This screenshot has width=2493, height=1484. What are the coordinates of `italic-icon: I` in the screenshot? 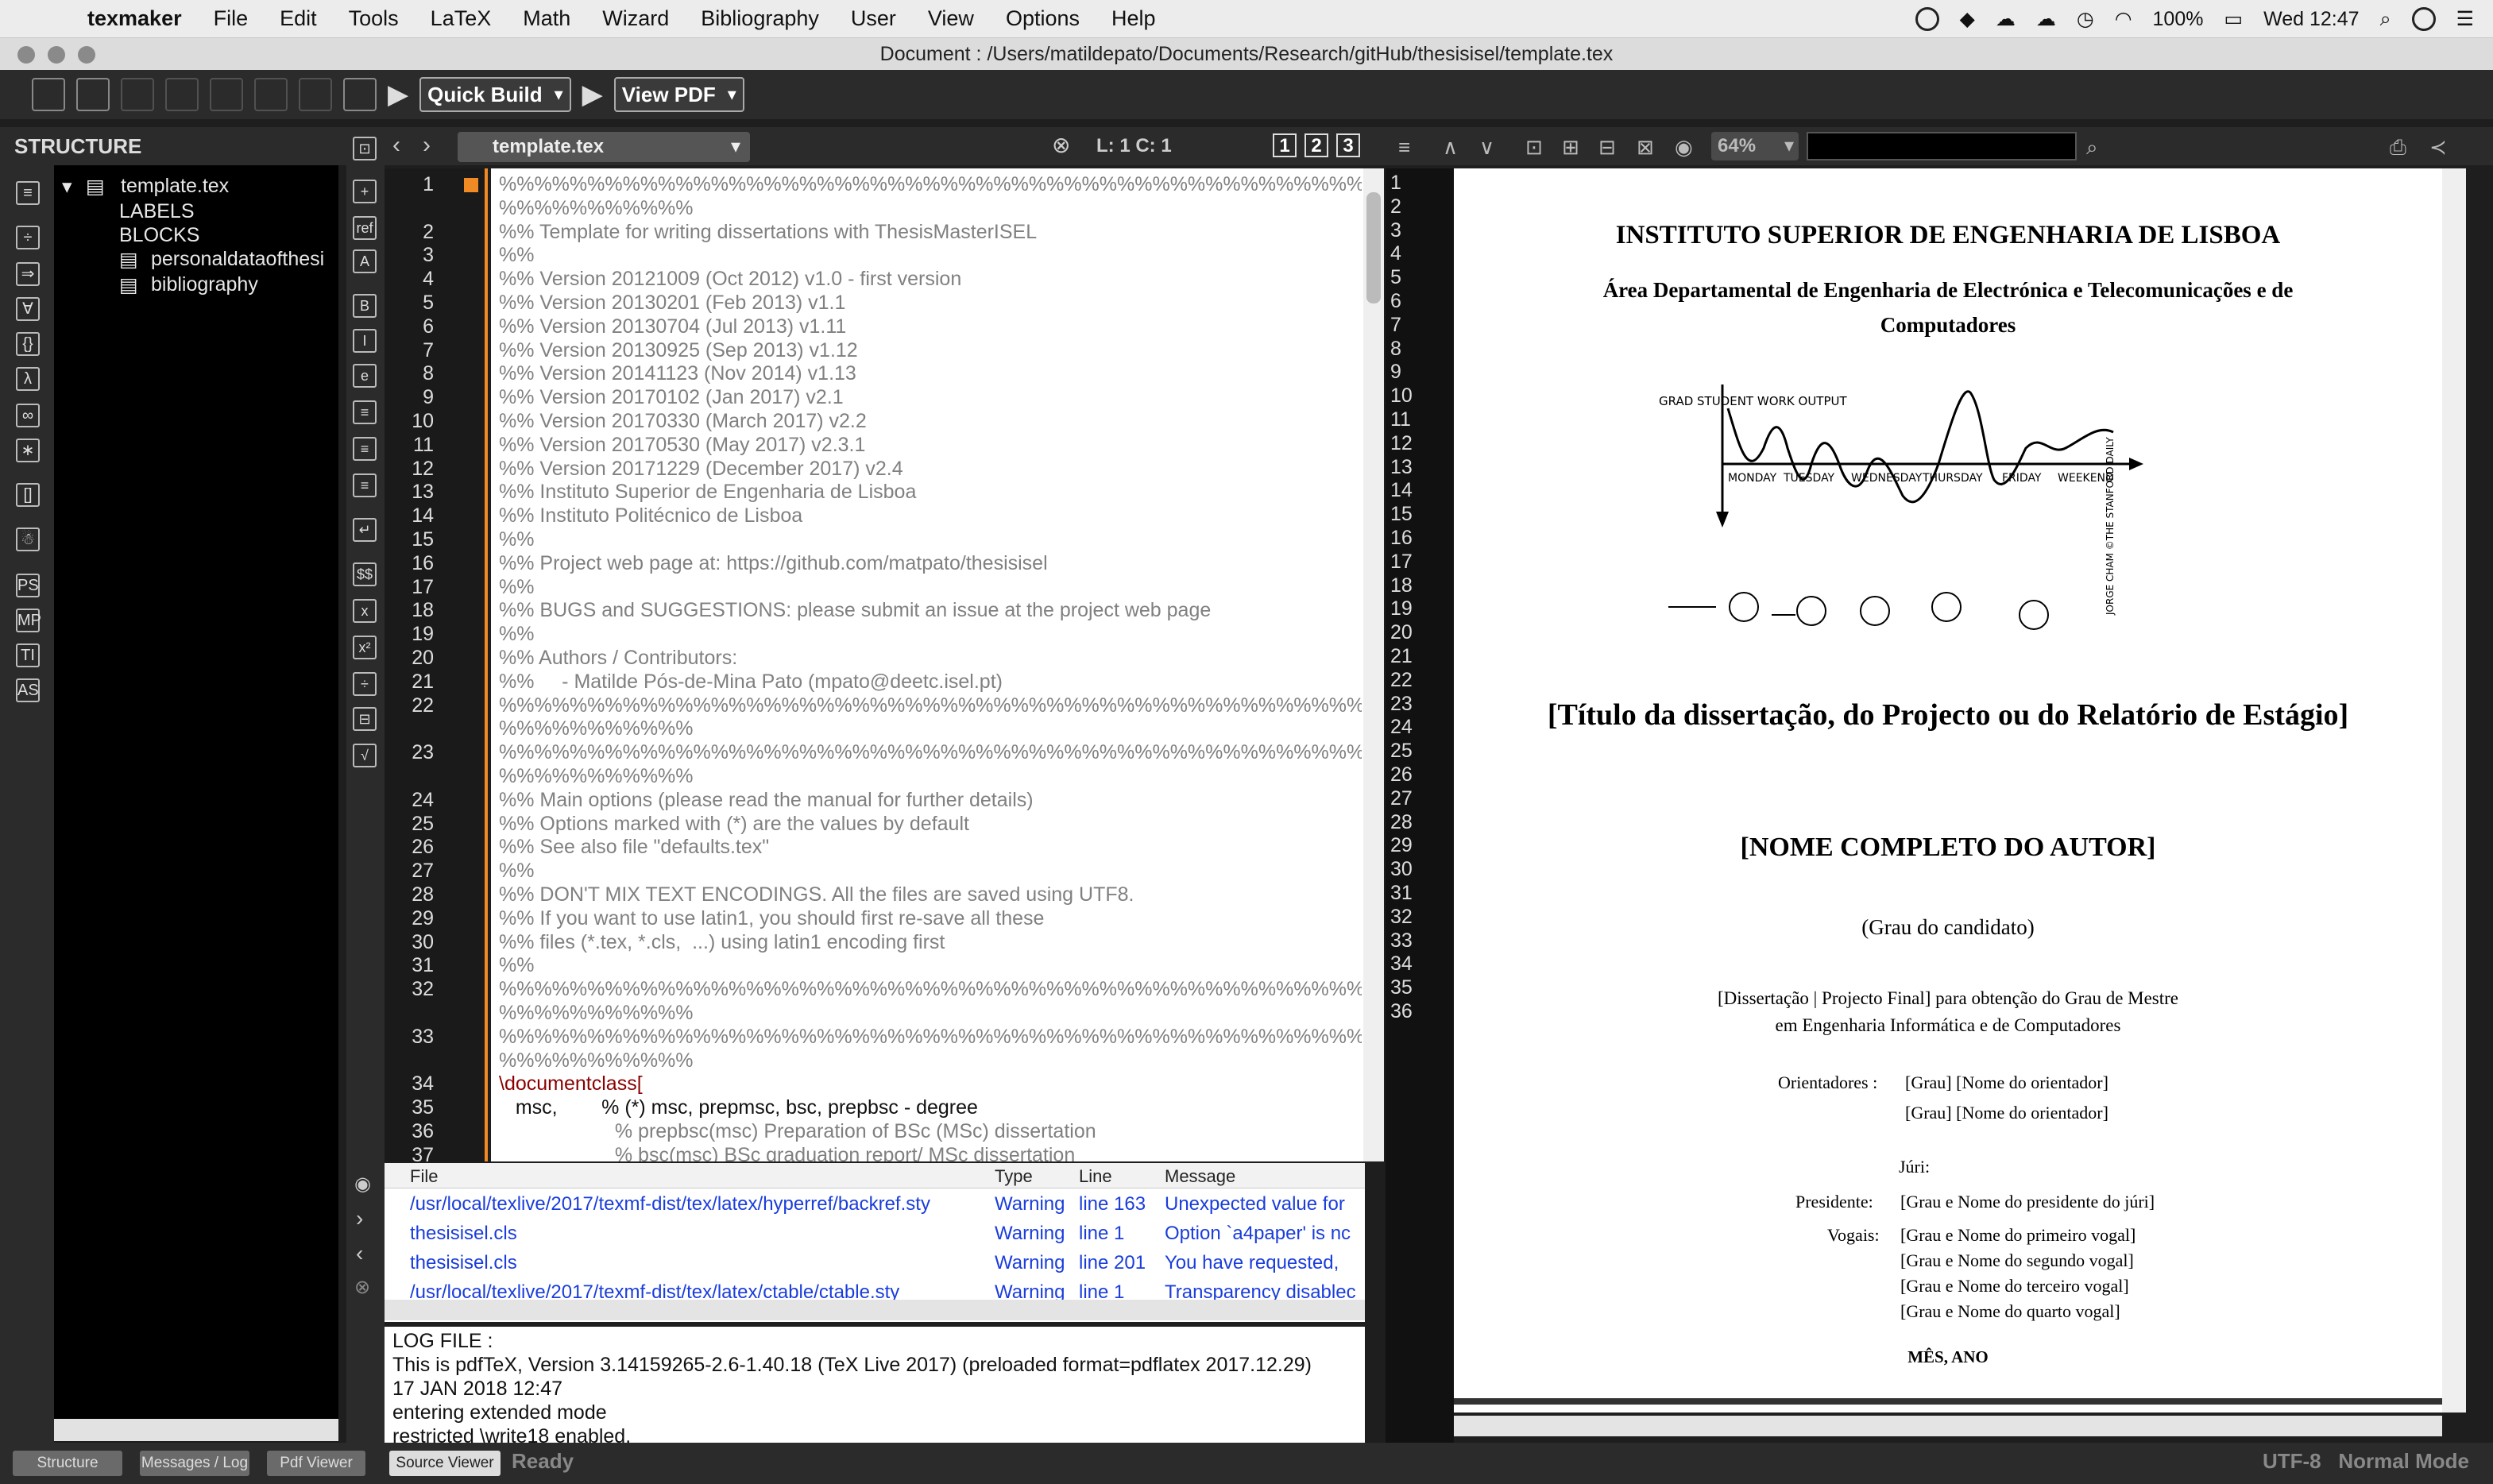 It's located at (365, 341).